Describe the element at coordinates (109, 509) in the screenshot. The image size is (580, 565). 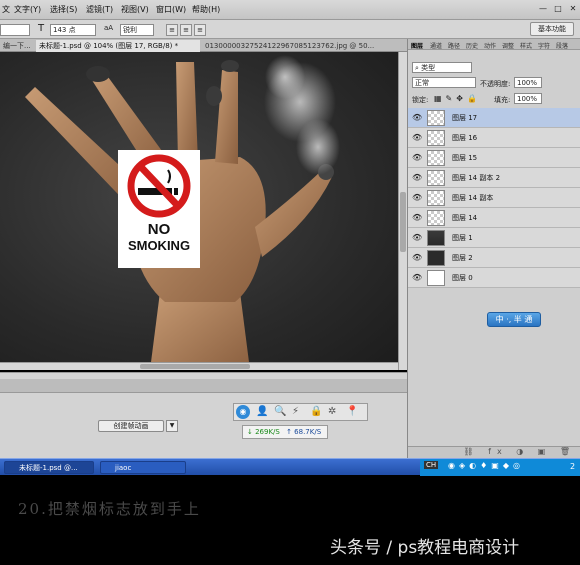
I see `tutorial-caption: 20.把禁烟标志放到手上` at that location.